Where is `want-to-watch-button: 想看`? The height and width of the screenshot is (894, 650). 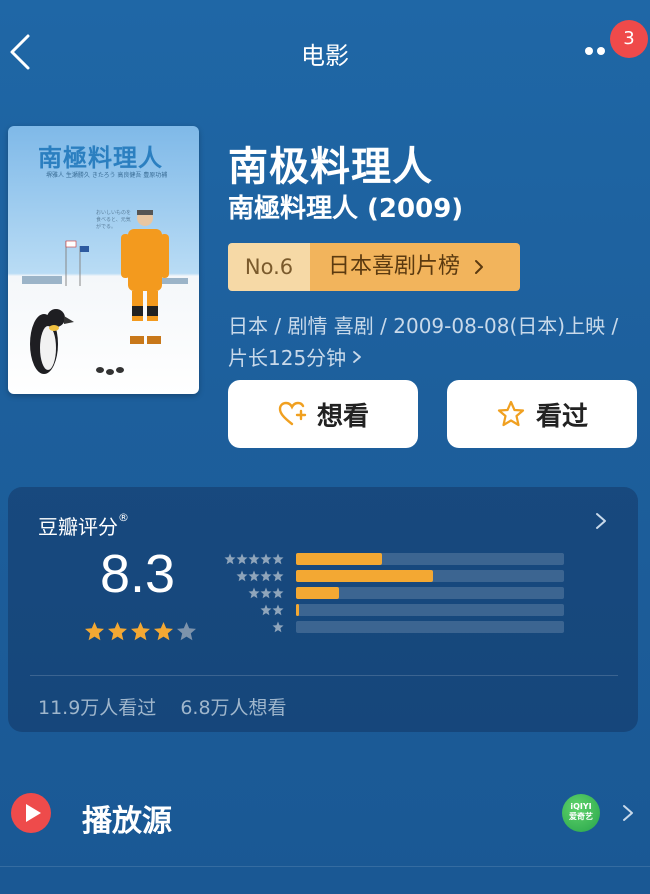
want-to-watch-button: 想看 is located at coordinates (323, 414).